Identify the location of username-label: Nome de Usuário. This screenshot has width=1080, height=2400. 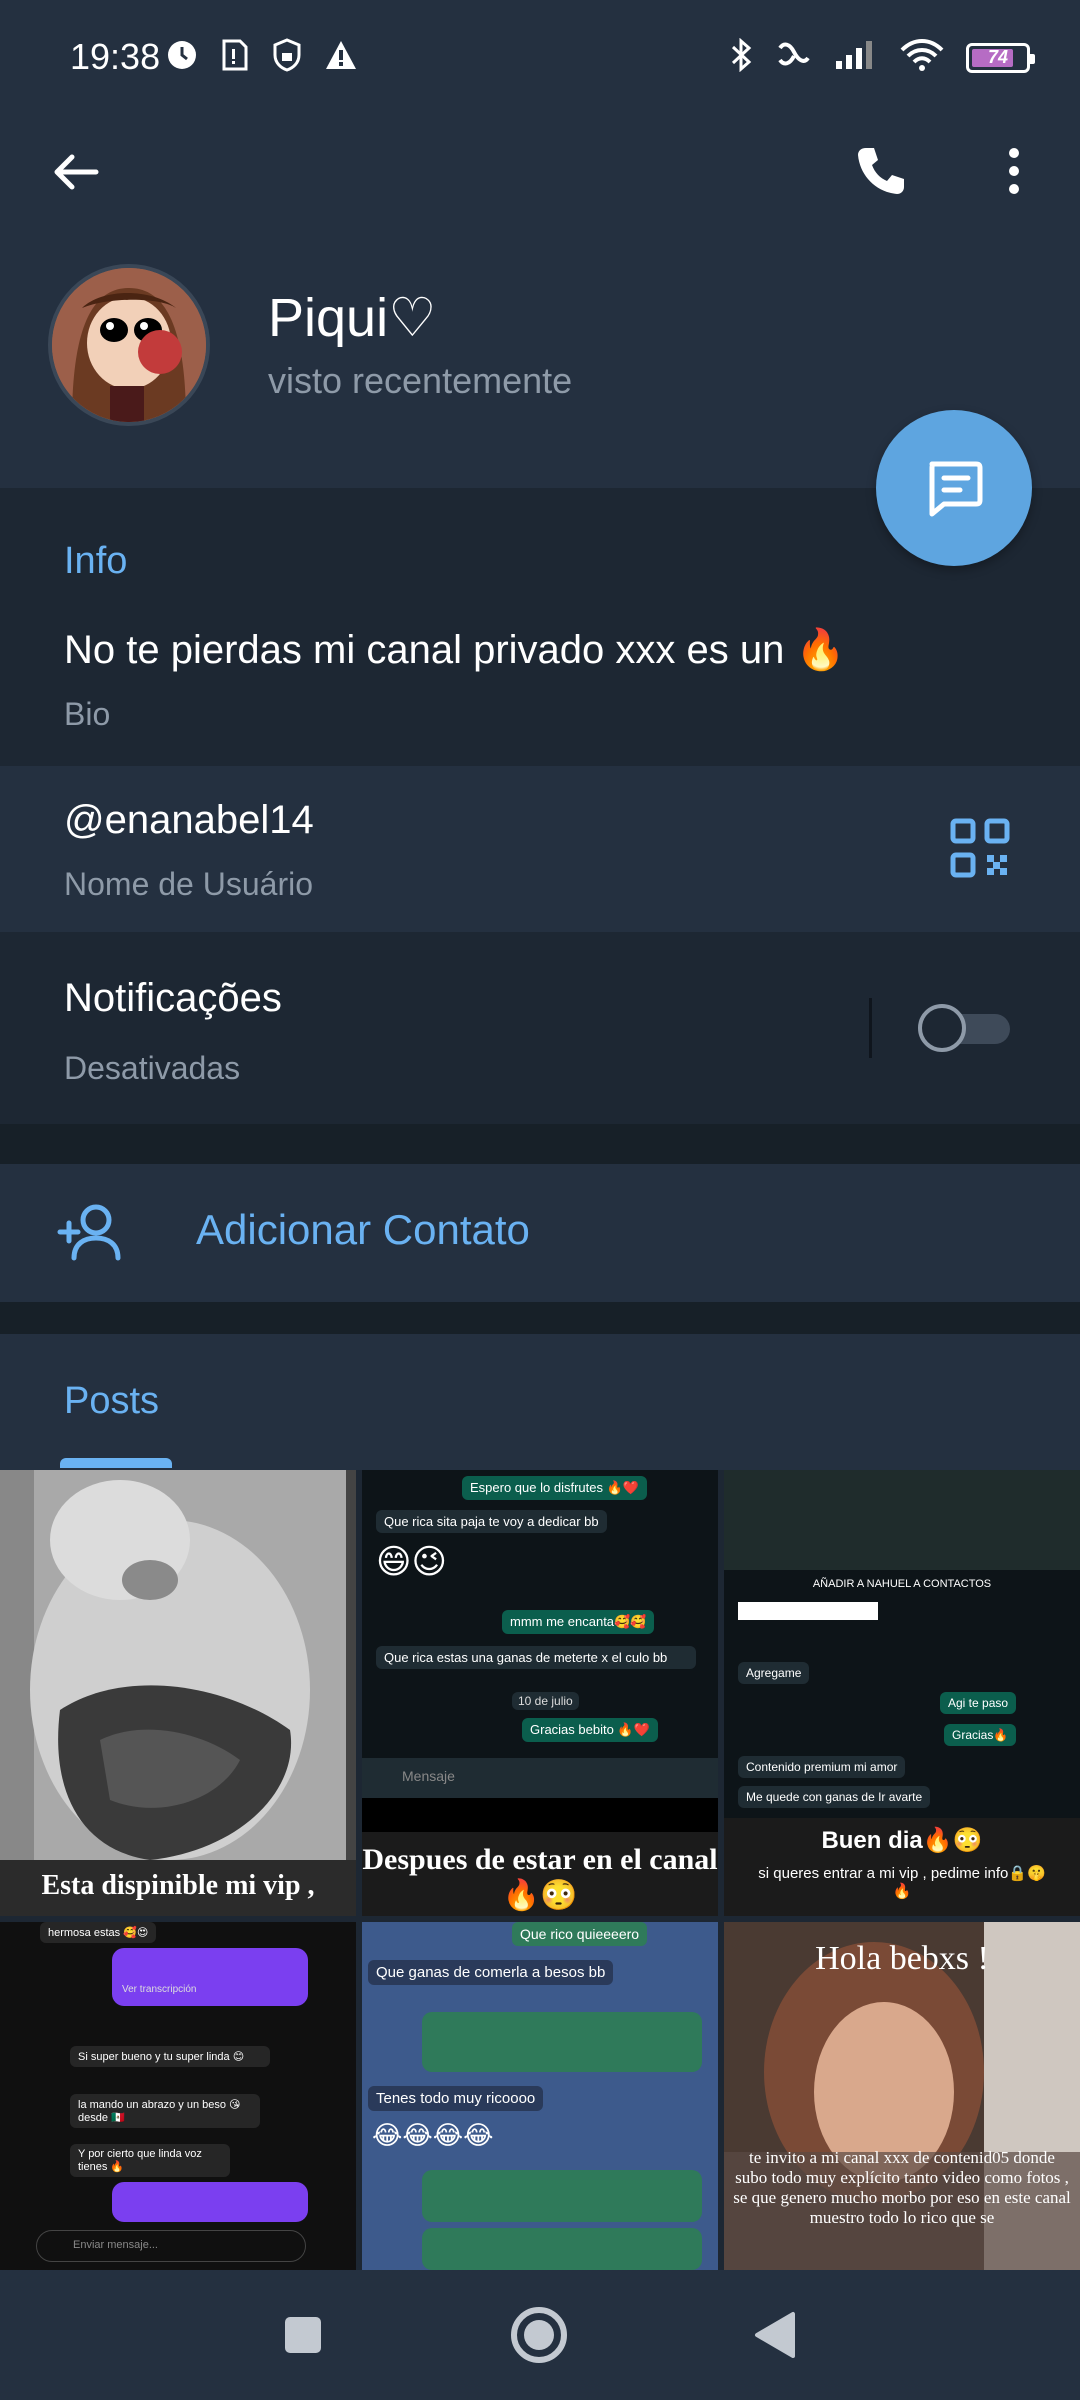
(188, 884).